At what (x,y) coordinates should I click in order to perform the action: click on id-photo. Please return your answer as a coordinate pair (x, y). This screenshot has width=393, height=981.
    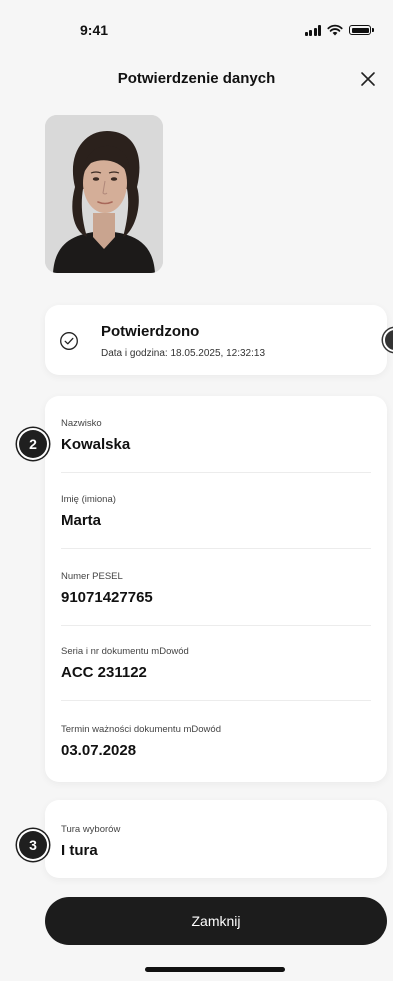
    Looking at the image, I should click on (104, 194).